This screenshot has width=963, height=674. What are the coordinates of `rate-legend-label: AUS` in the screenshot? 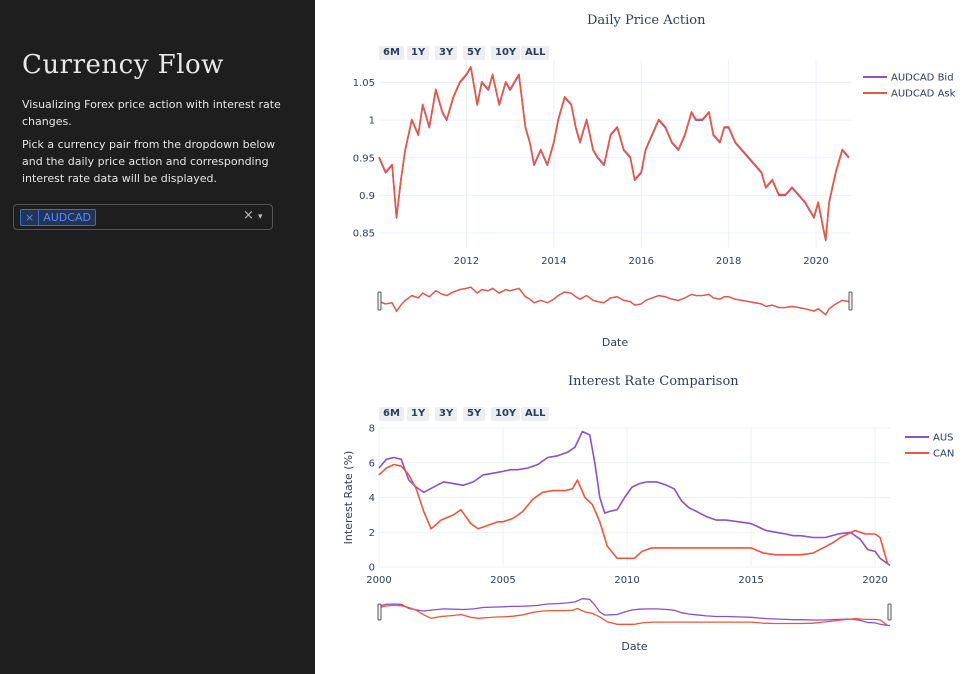 It's located at (943, 438).